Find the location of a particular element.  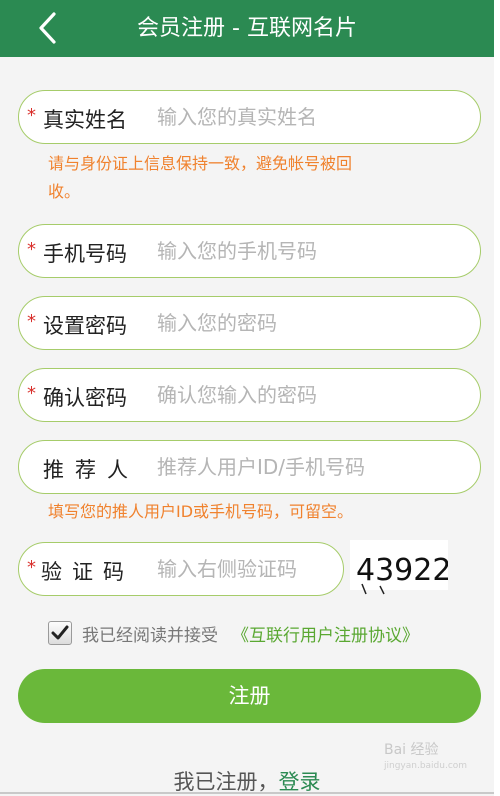

back-button is located at coordinates (47, 28).